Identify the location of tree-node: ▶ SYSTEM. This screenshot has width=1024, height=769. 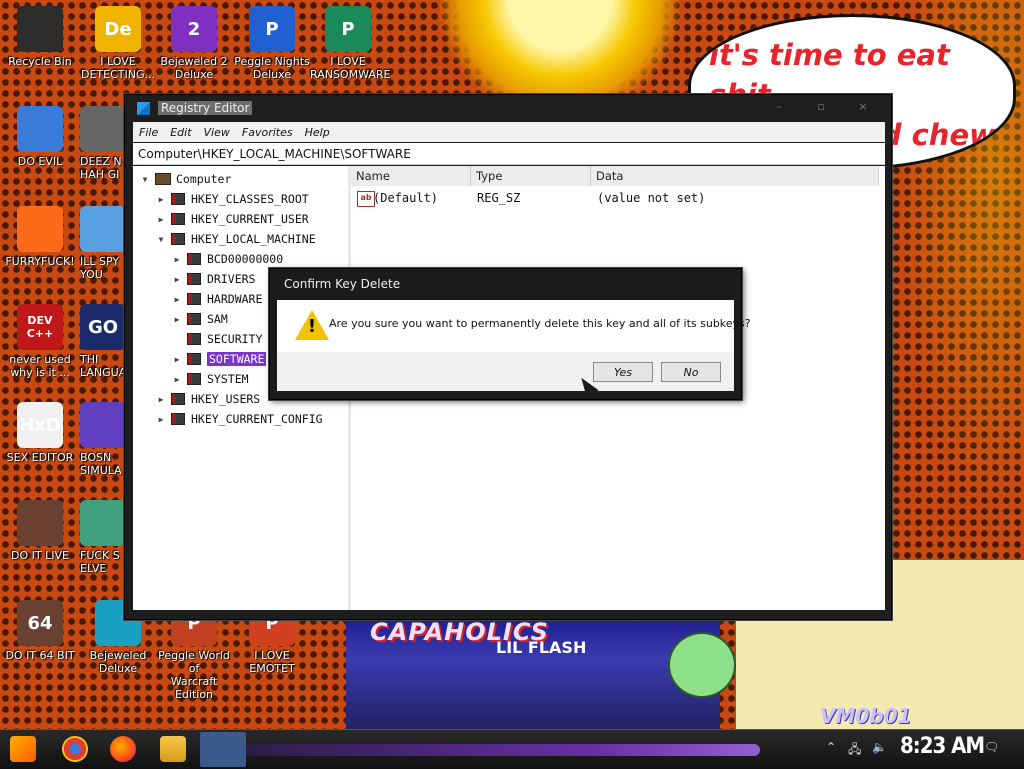
(210, 379).